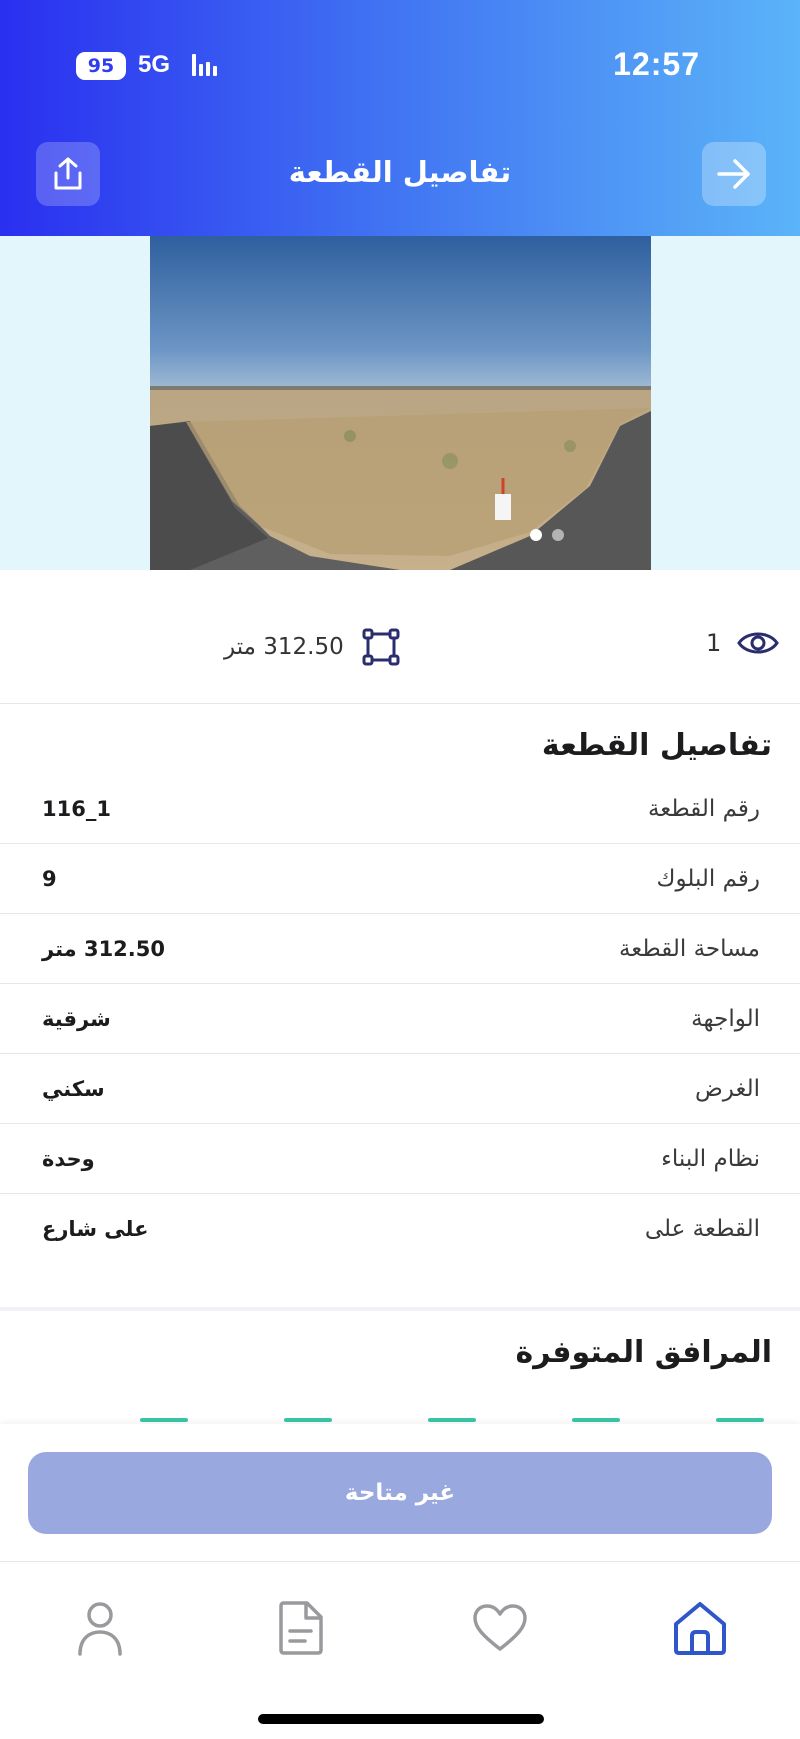  What do you see at coordinates (49, 878) in the screenshot?
I see `detail-value: 9` at bounding box center [49, 878].